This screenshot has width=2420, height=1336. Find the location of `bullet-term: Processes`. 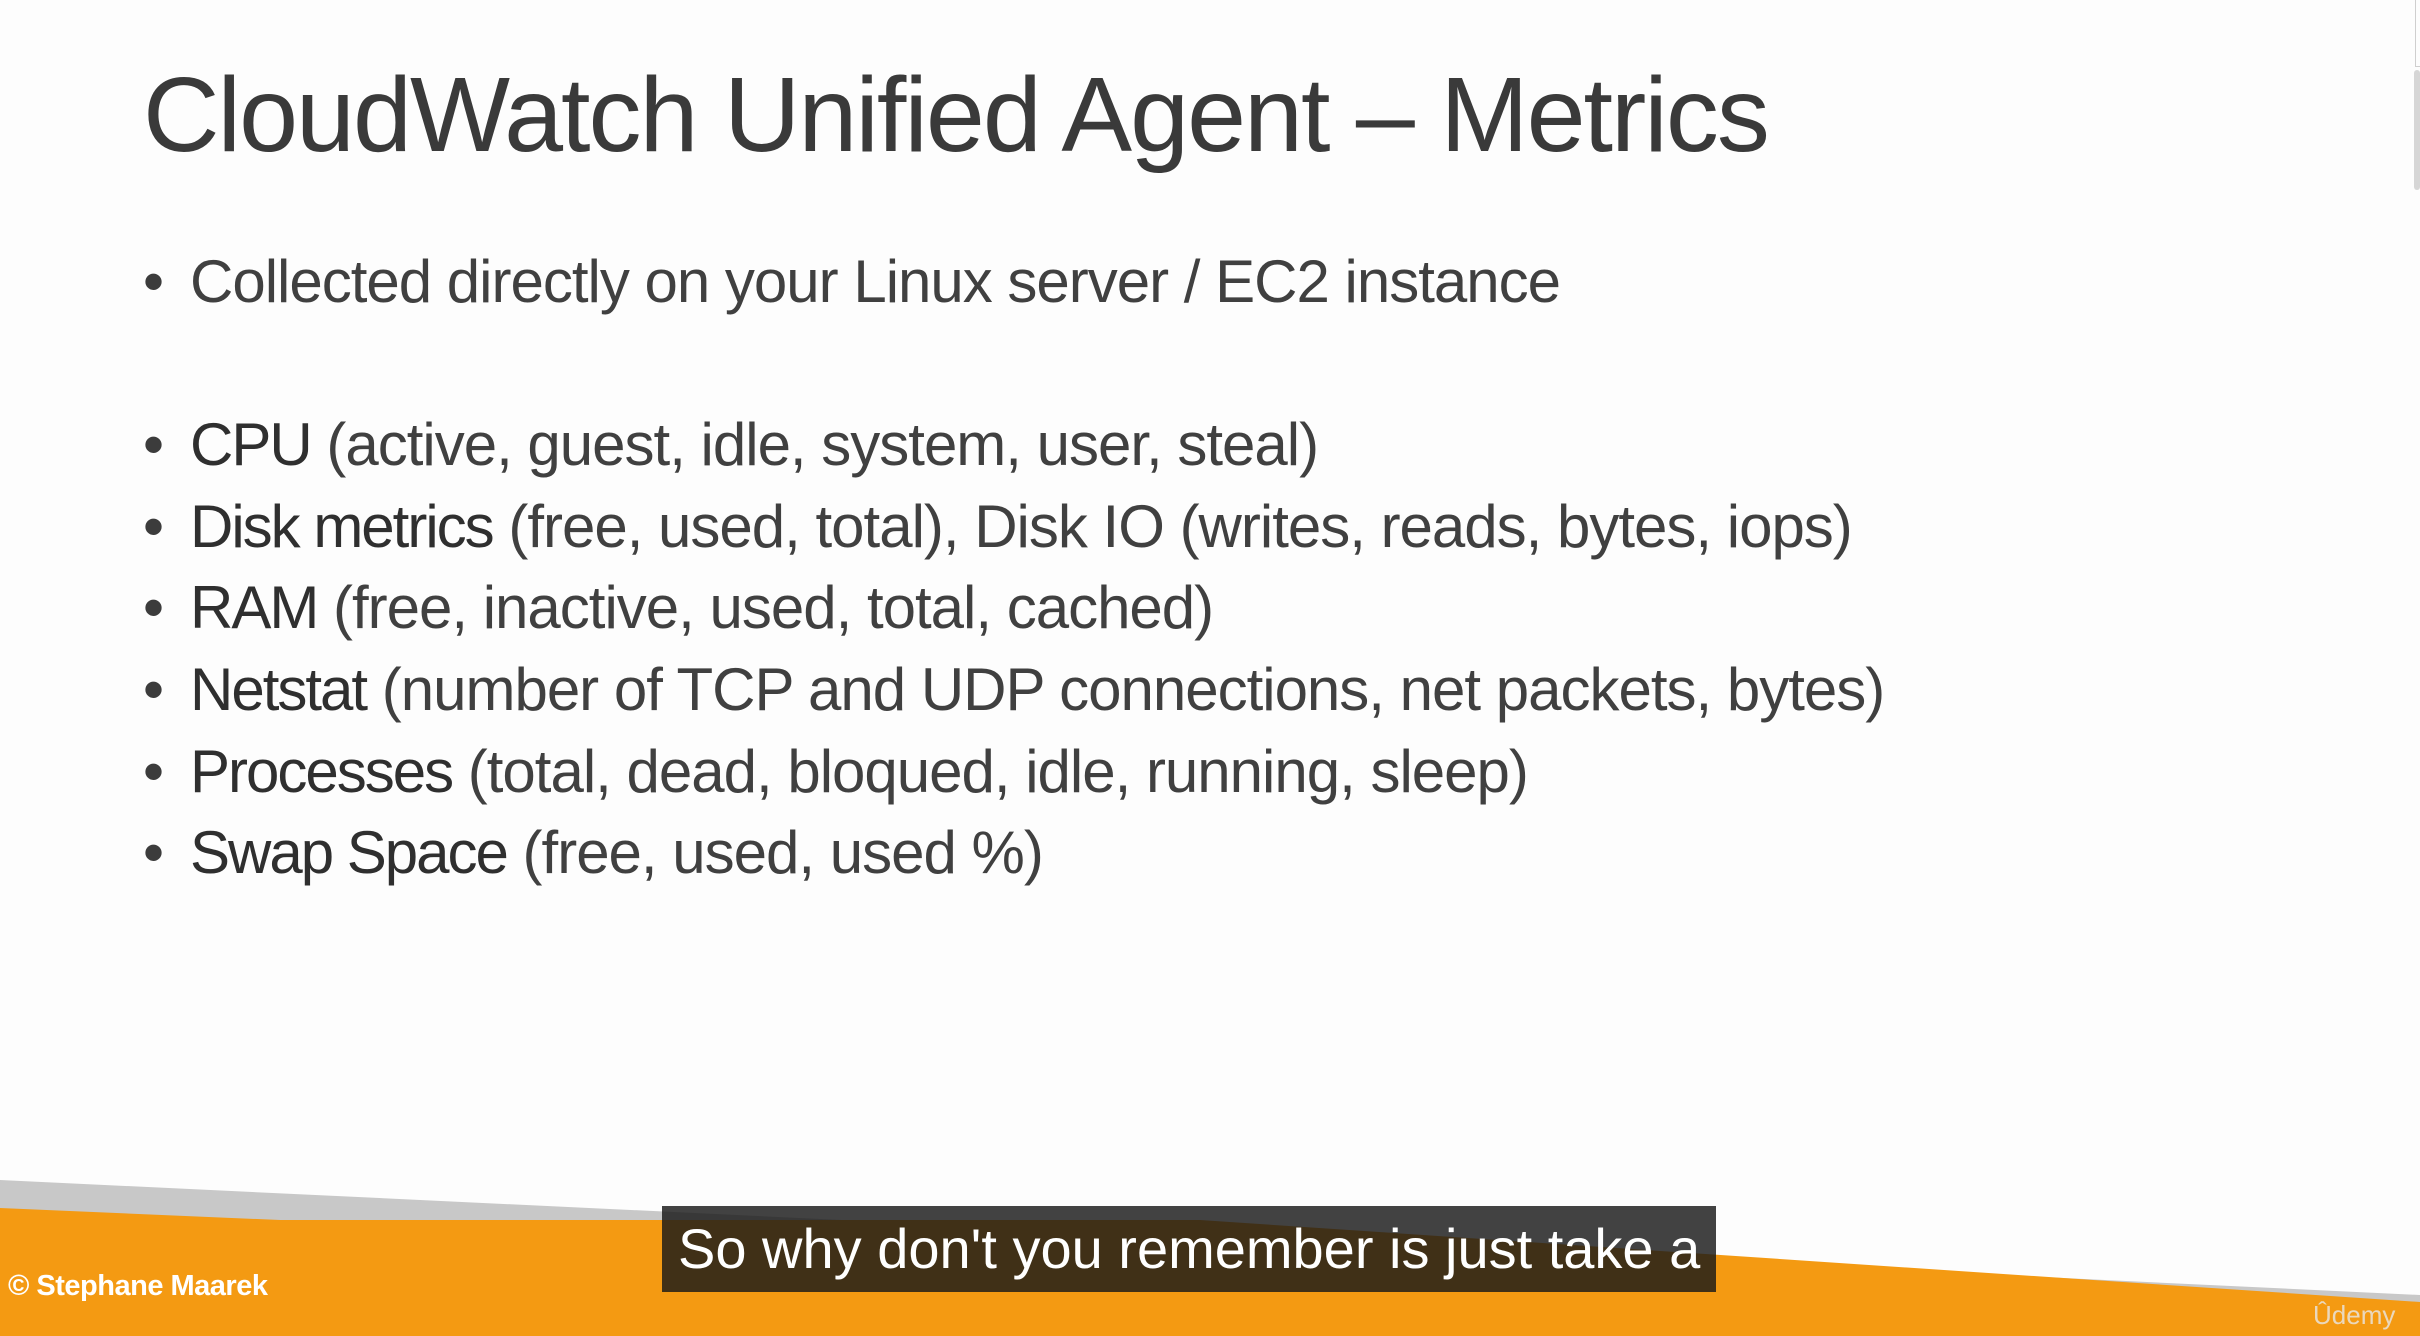

bullet-term: Processes is located at coordinates (322, 771).